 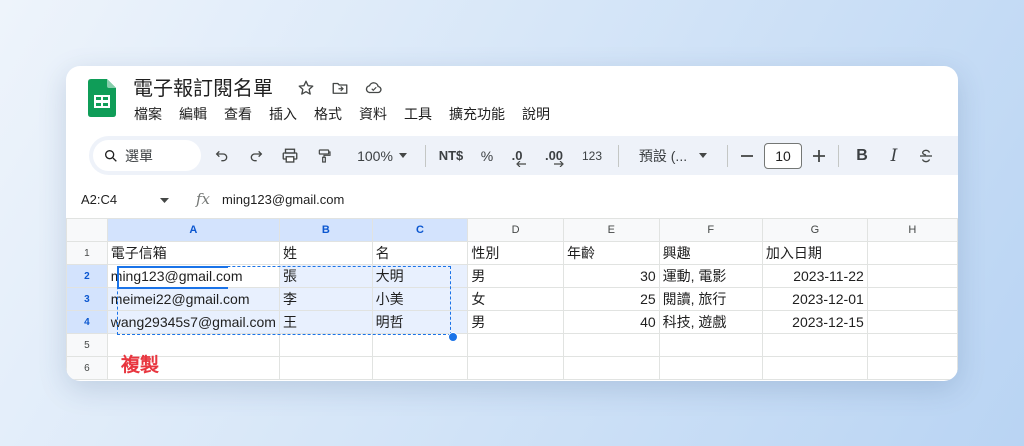 I want to click on cell: 科技, 遊戲, so click(x=710, y=322).